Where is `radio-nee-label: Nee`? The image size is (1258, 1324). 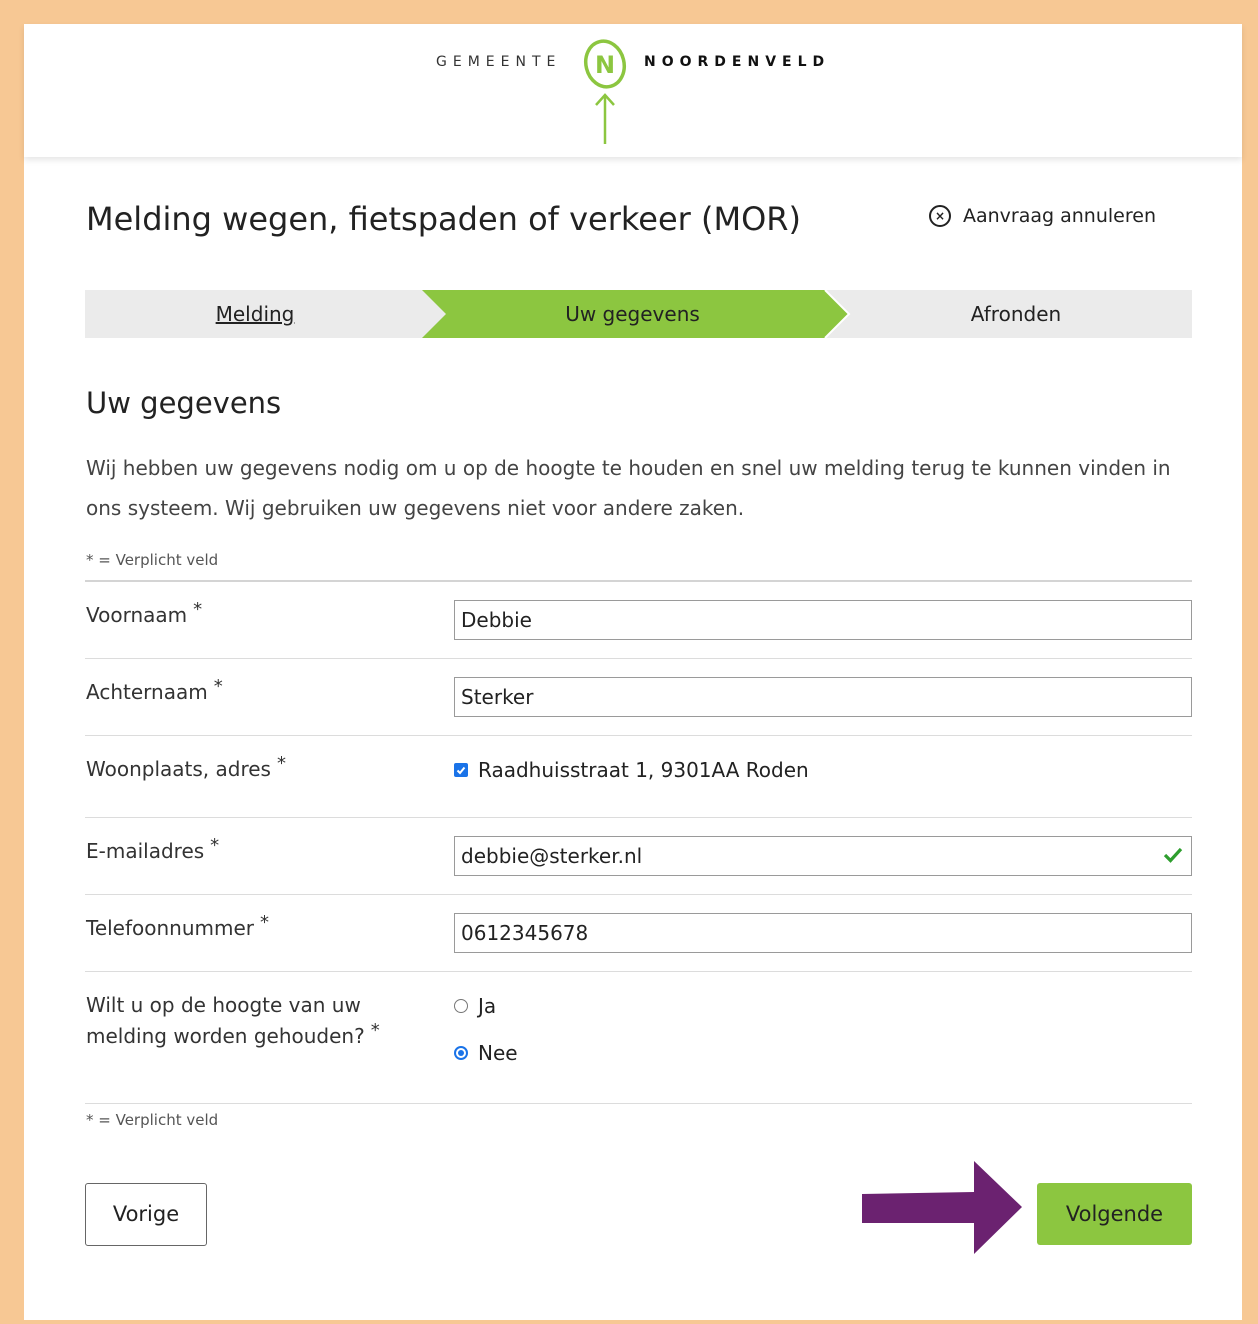 radio-nee-label: Nee is located at coordinates (498, 1053).